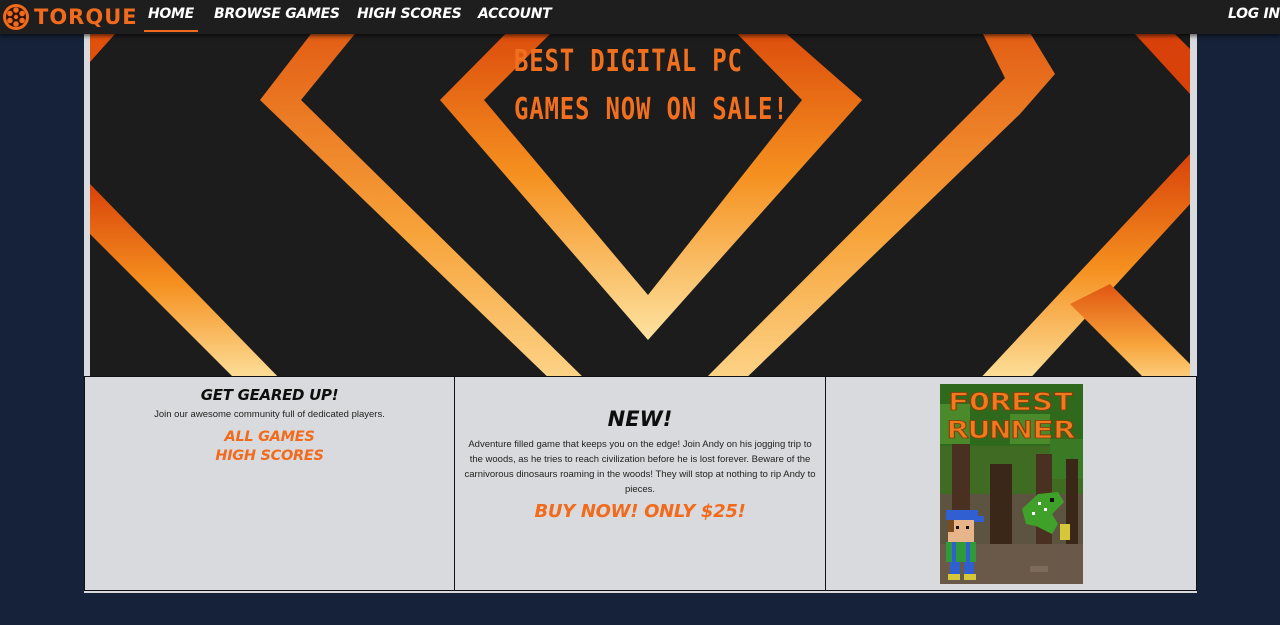 This screenshot has width=1280, height=625. What do you see at coordinates (269, 456) in the screenshot?
I see `high-scores-link: HIGH SCORES` at bounding box center [269, 456].